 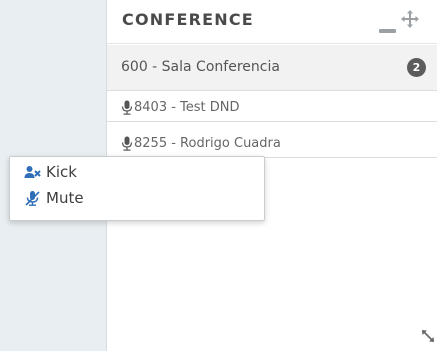 What do you see at coordinates (65, 198) in the screenshot?
I see `mute-label: Mute` at bounding box center [65, 198].